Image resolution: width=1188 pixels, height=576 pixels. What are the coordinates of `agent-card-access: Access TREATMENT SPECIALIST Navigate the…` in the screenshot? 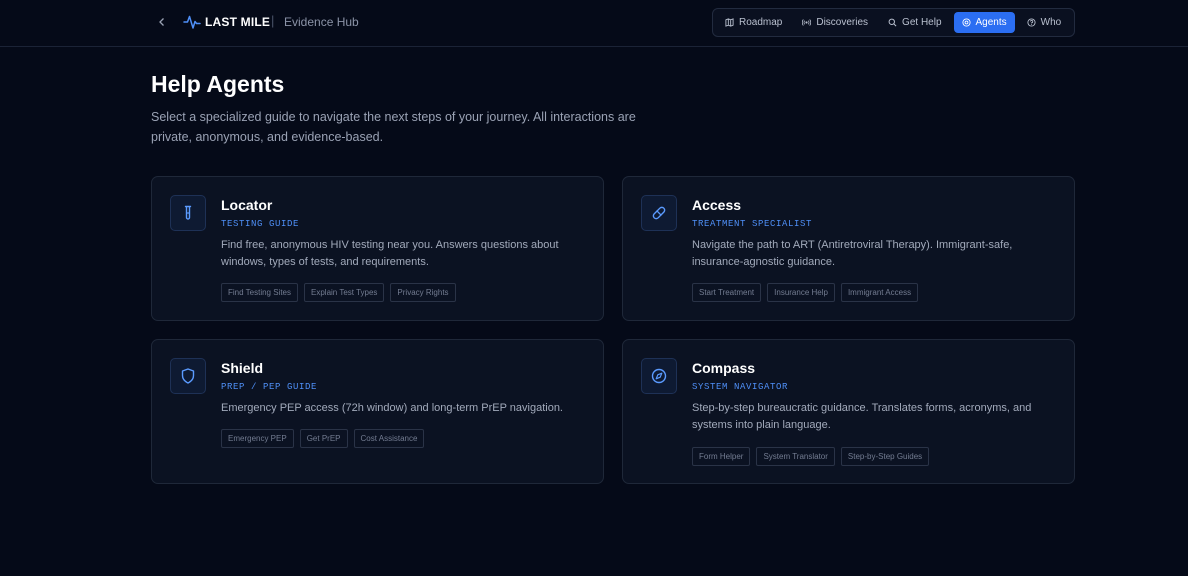 It's located at (848, 248).